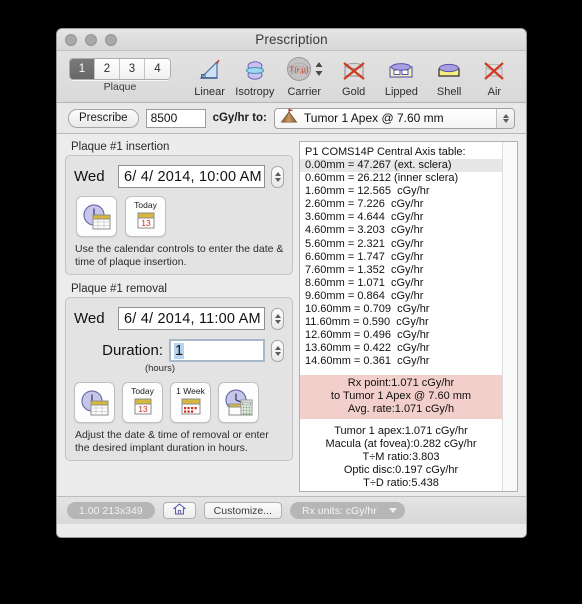 Image resolution: width=582 pixels, height=604 pixels. Describe the element at coordinates (364, 243) in the screenshot. I see `table-row: 5.60mm = 2.321 cGy/hr` at that location.